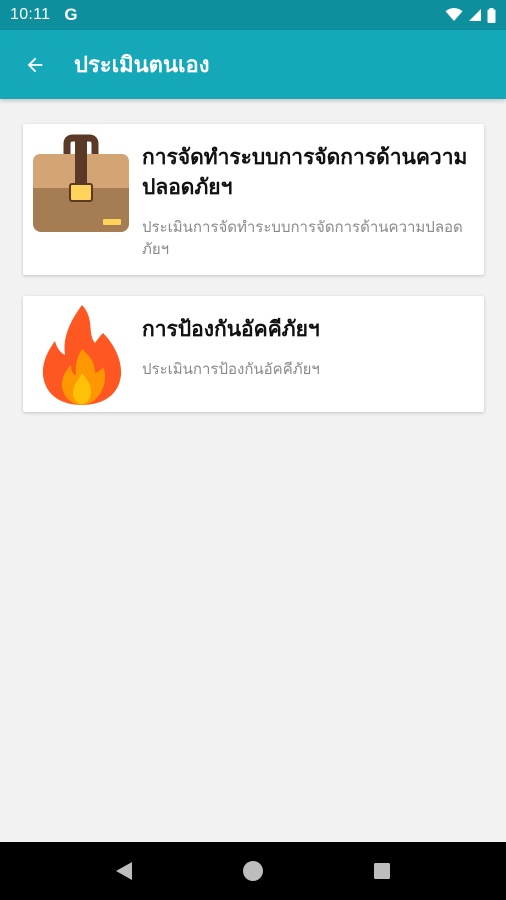 The height and width of the screenshot is (900, 506). I want to click on nav-back-button, so click(124, 871).